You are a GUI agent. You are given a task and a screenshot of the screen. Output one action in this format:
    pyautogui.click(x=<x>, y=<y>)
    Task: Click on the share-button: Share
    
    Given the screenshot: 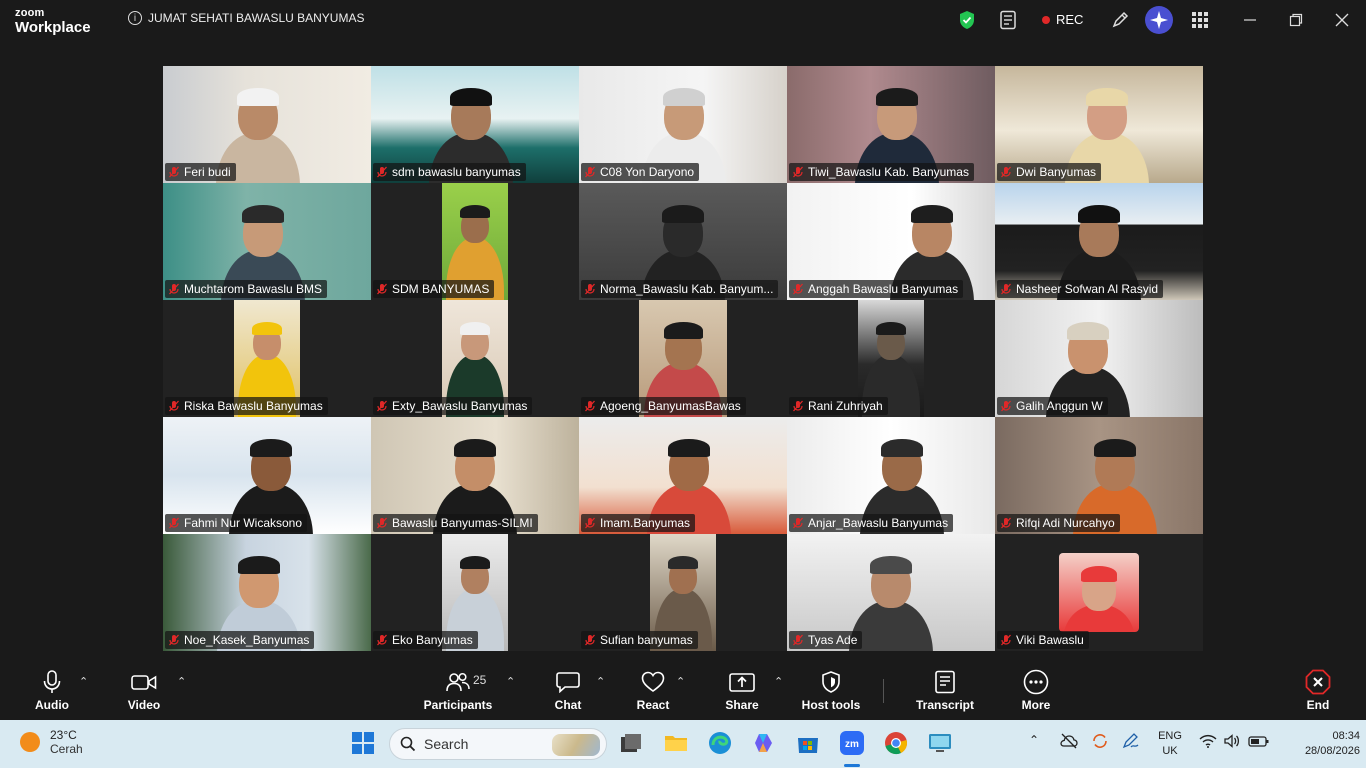 What is the action you would take?
    pyautogui.click(x=742, y=690)
    